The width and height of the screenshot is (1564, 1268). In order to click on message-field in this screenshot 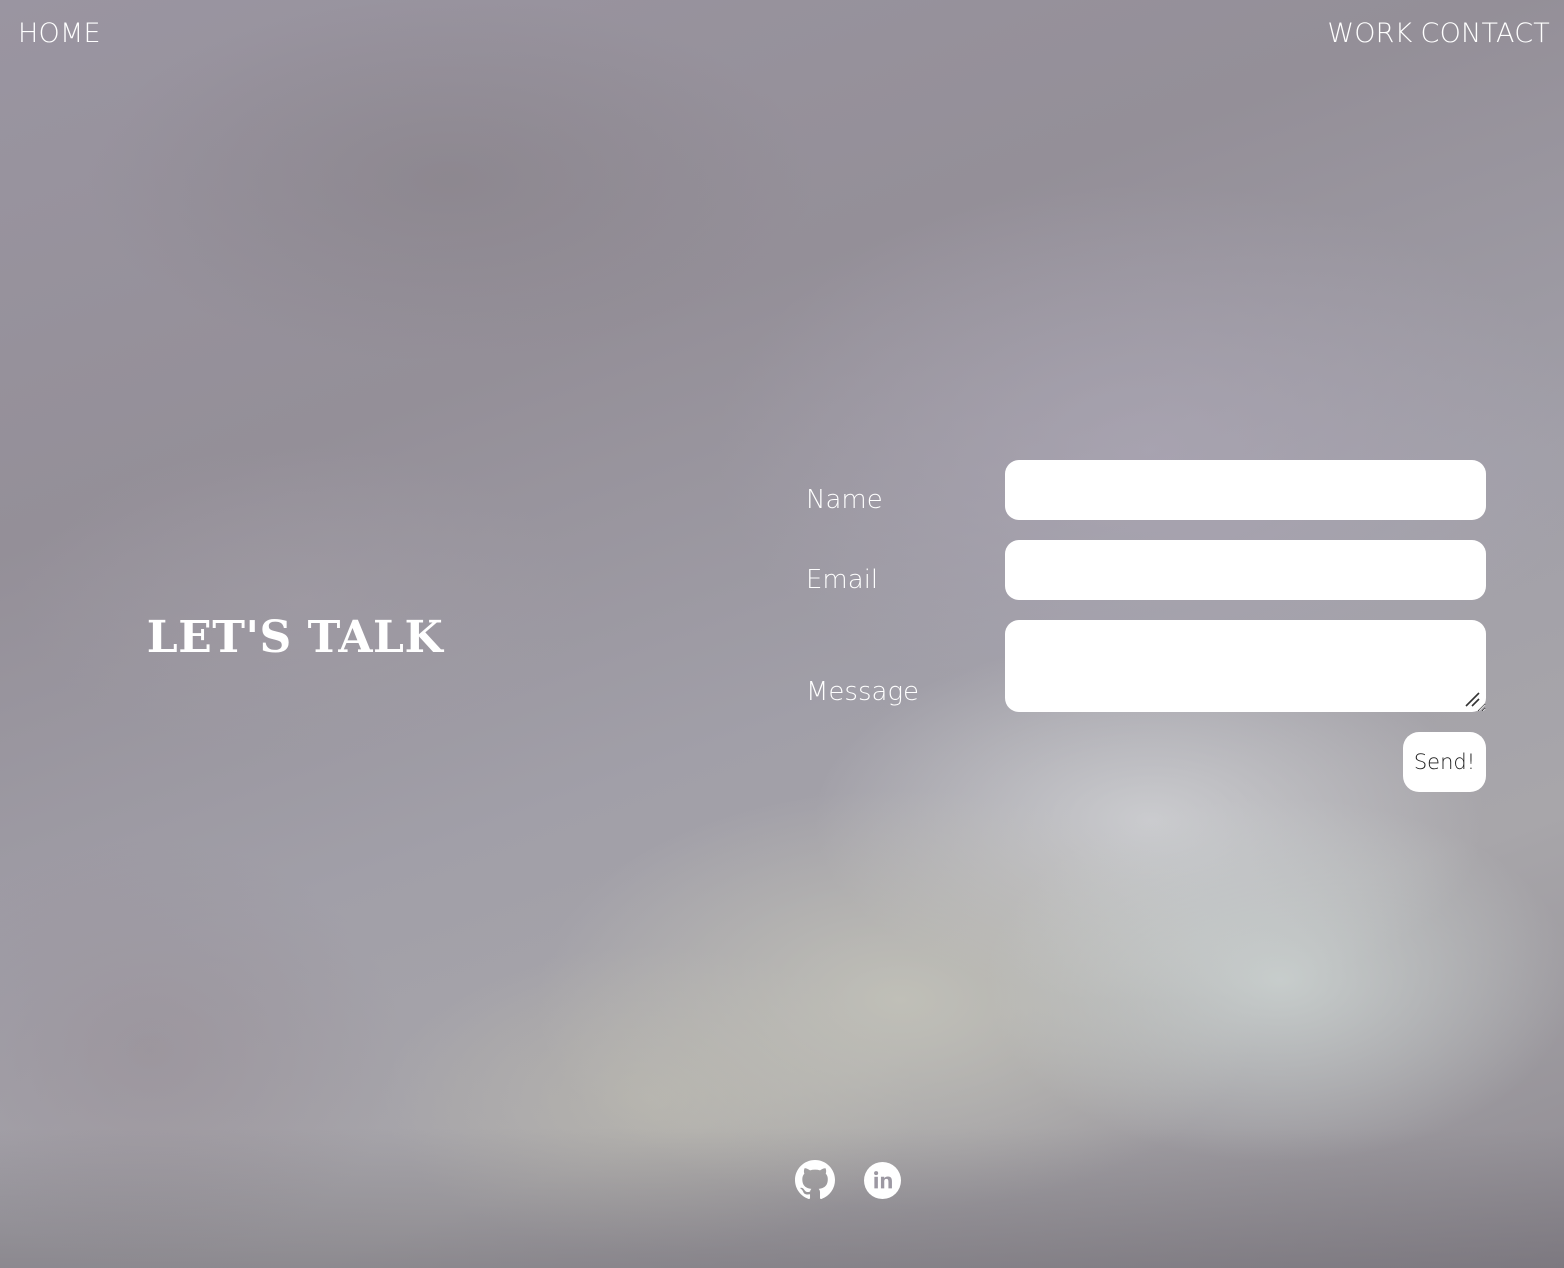, I will do `click(1245, 666)`.